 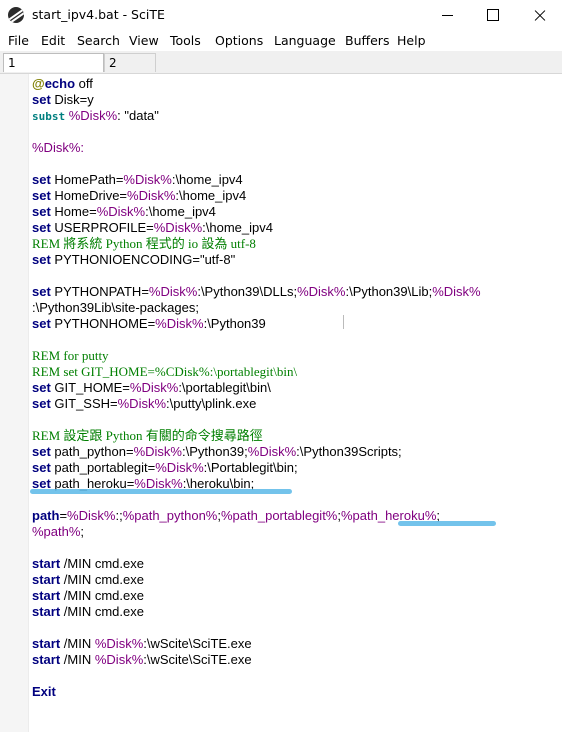 What do you see at coordinates (58, 531) in the screenshot?
I see `code-line-29: %path%;` at bounding box center [58, 531].